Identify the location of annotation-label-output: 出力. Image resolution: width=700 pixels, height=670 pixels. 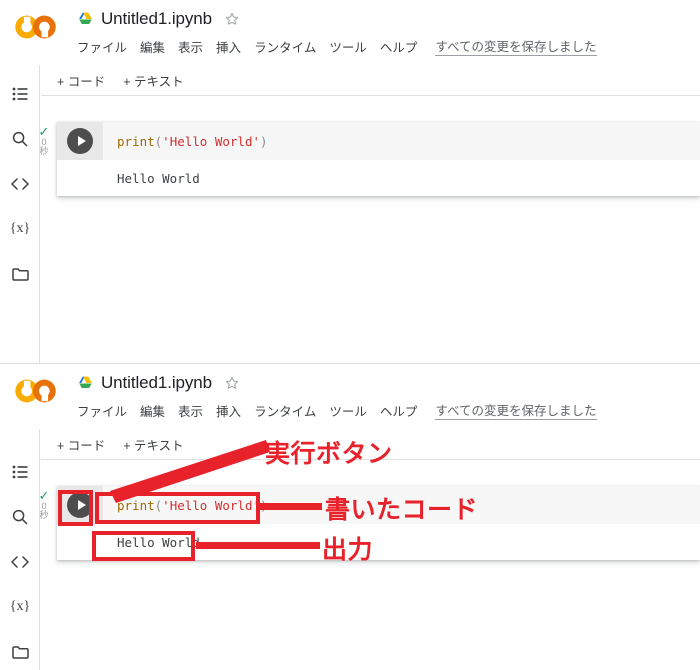
(348, 549).